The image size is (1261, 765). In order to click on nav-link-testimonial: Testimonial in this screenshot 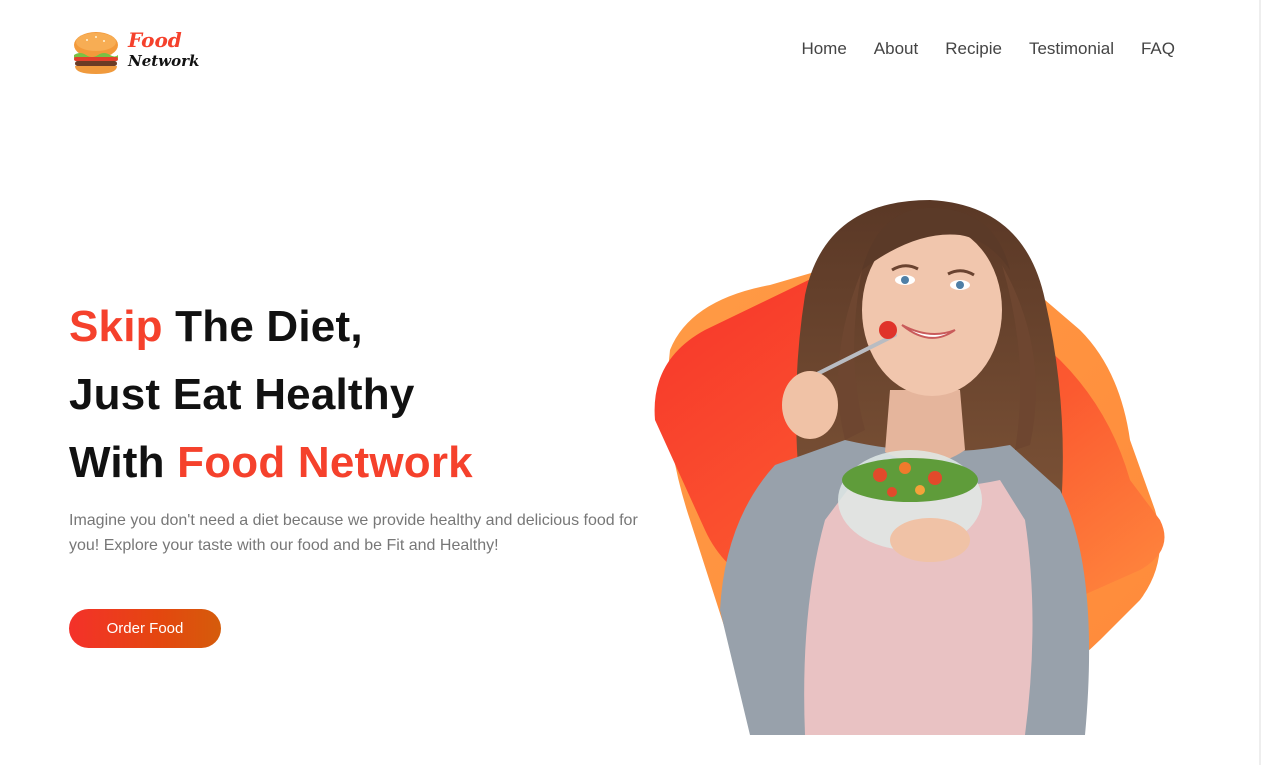, I will do `click(1071, 49)`.